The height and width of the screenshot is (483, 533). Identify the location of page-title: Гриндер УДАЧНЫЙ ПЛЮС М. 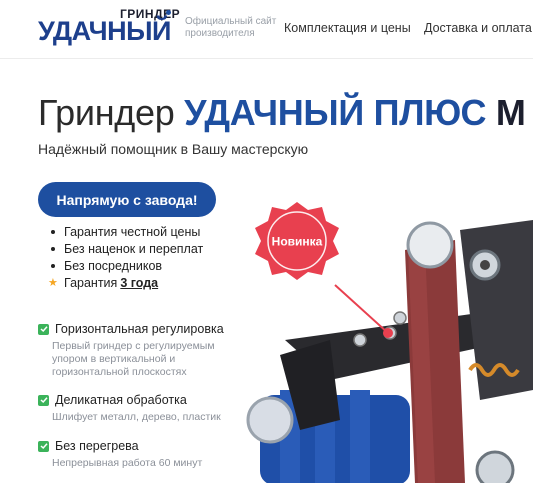
(282, 113).